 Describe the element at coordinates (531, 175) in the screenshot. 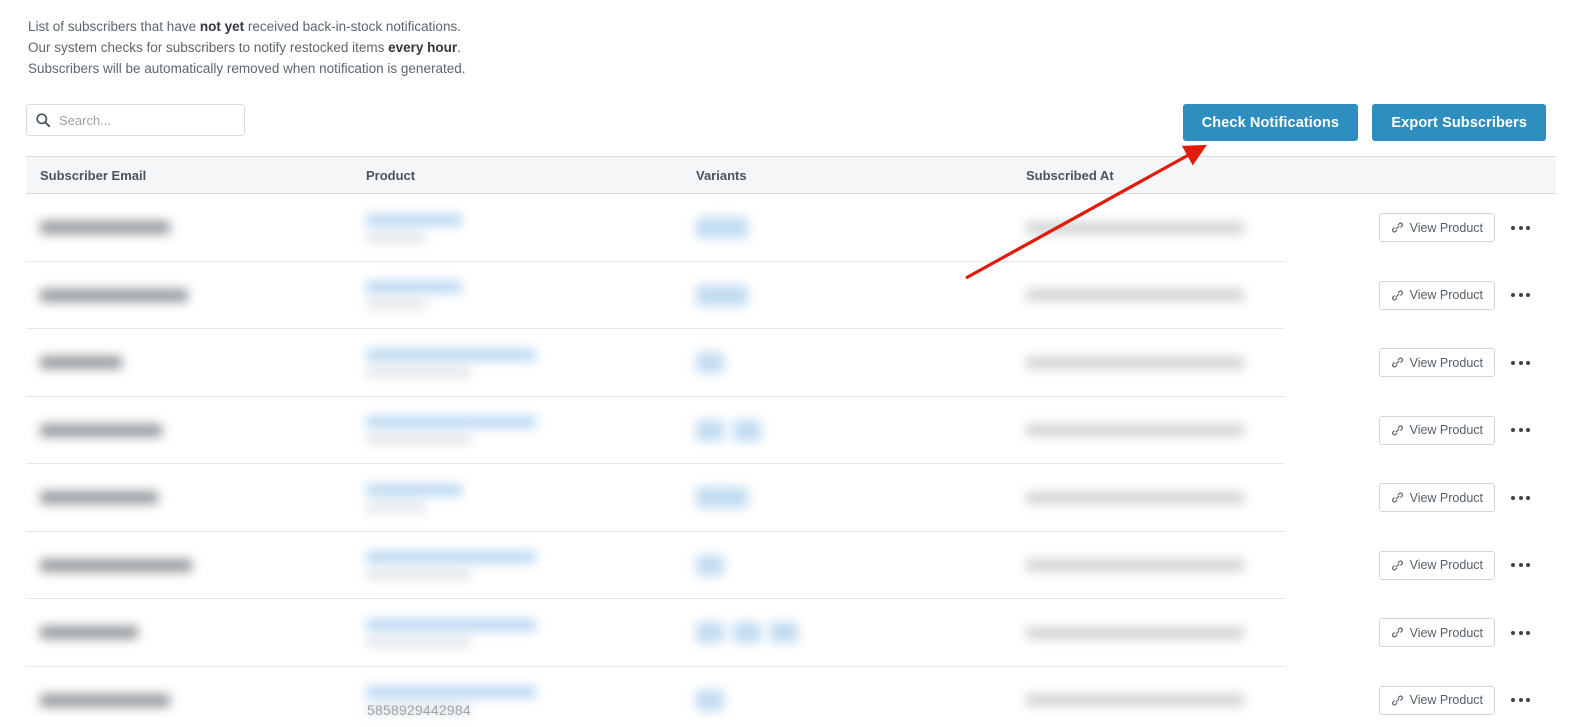

I see `column-header-product: Product` at that location.